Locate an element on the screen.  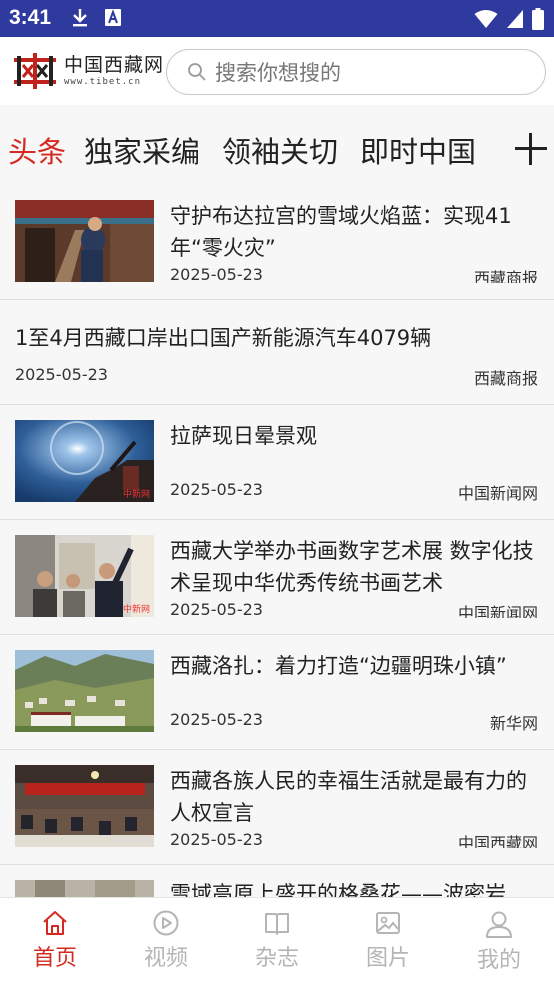
image-icon is located at coordinates (388, 923).